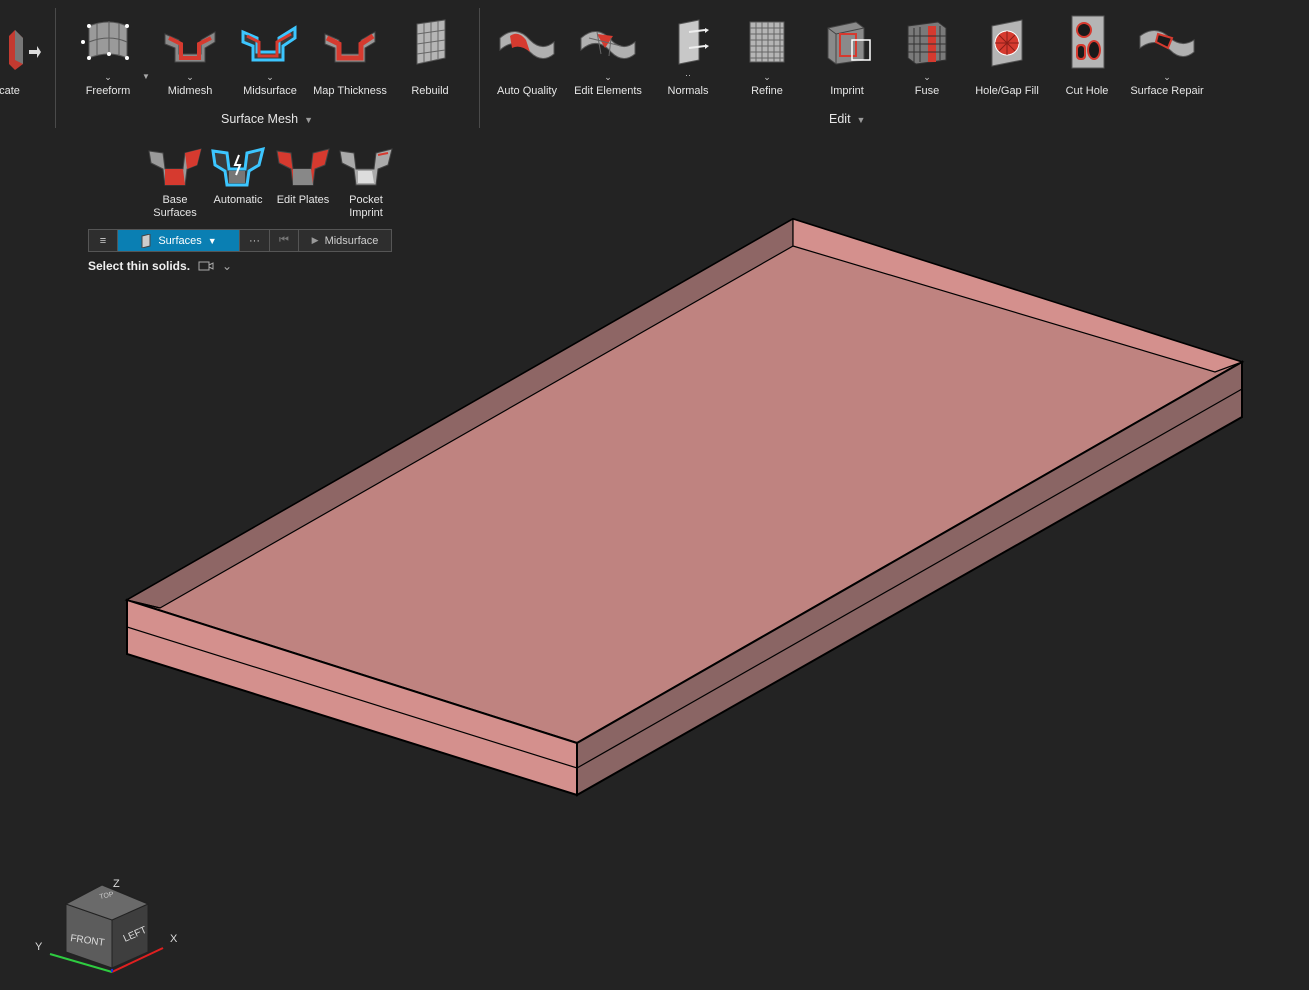  I want to click on tool-surface-repair: ⌄ Surface Repair, so click(1167, 55).